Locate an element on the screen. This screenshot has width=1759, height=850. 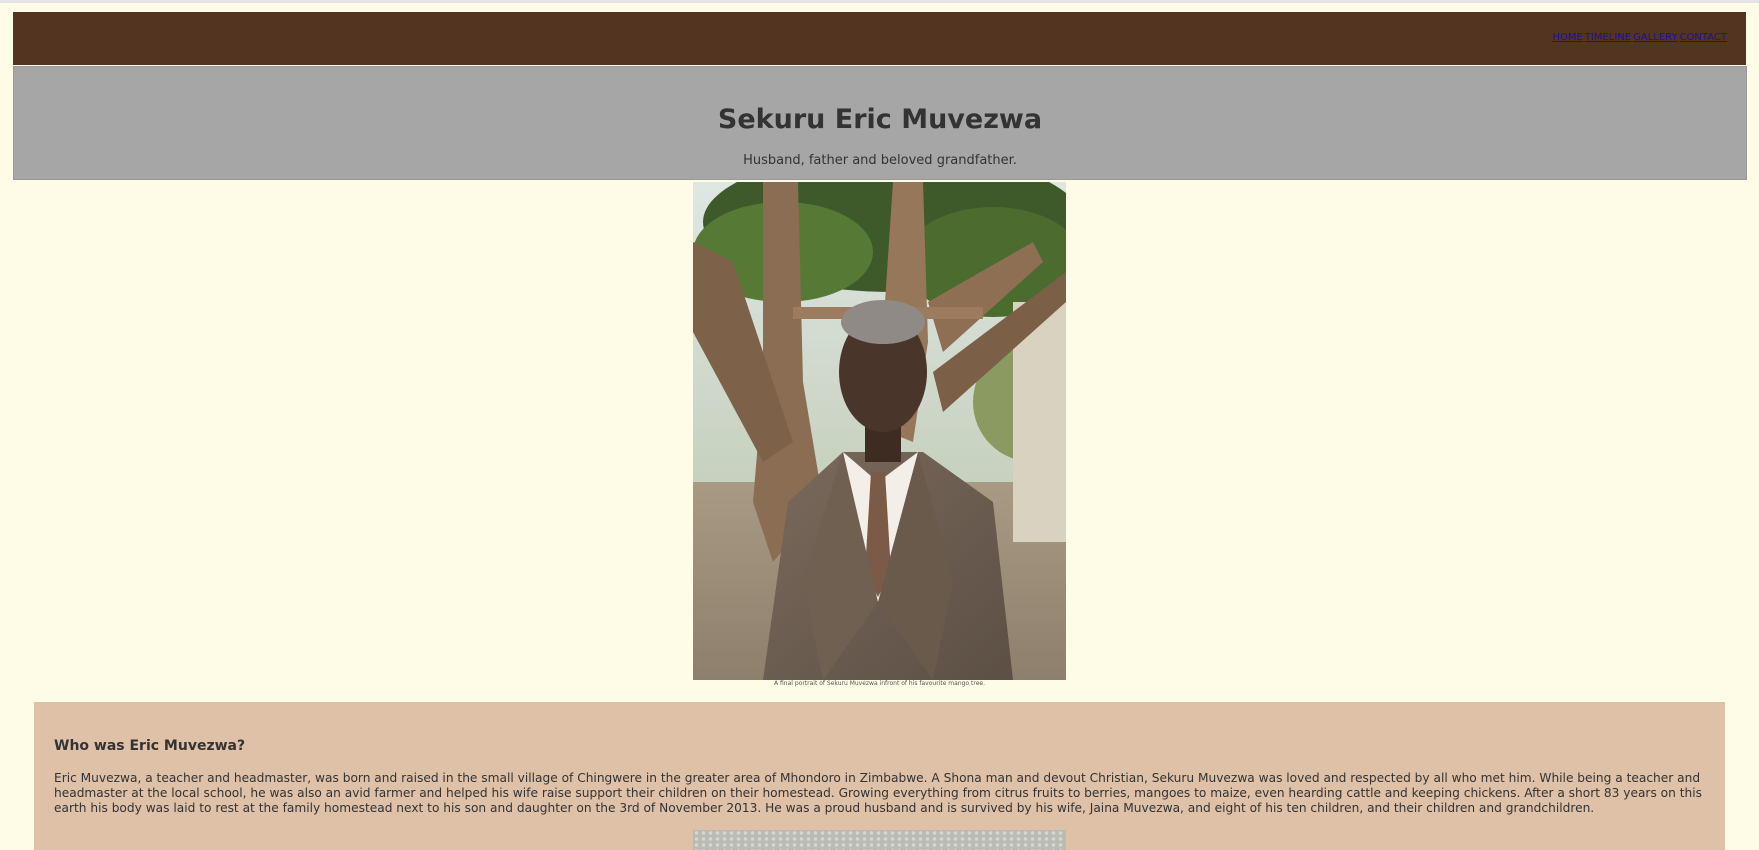
browser-top-border is located at coordinates (879, 1).